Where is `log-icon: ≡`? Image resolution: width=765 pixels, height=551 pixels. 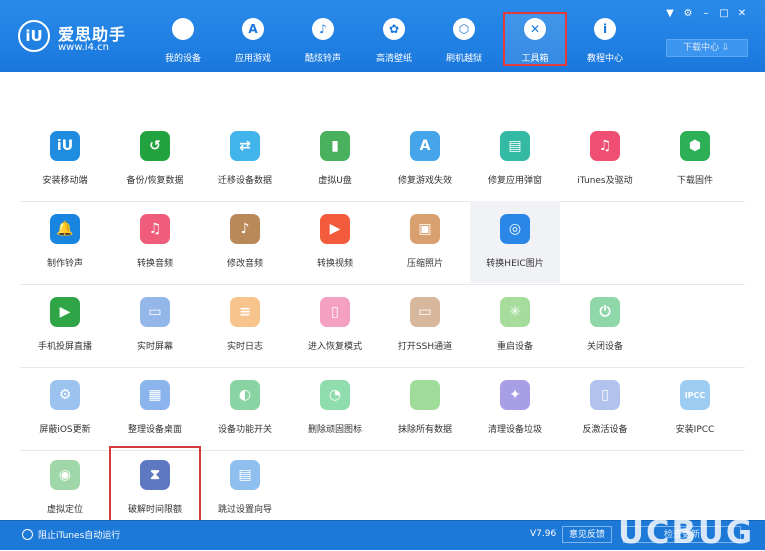 log-icon: ≡ is located at coordinates (245, 312).